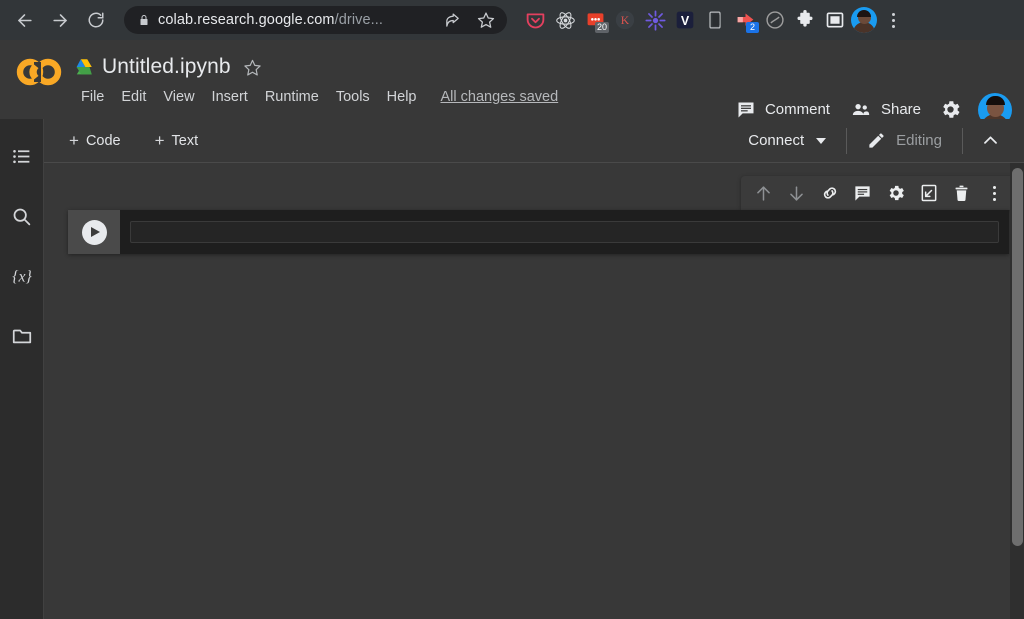  Describe the element at coordinates (805, 20) in the screenshot. I see `extensions-puzzle-icon` at that location.